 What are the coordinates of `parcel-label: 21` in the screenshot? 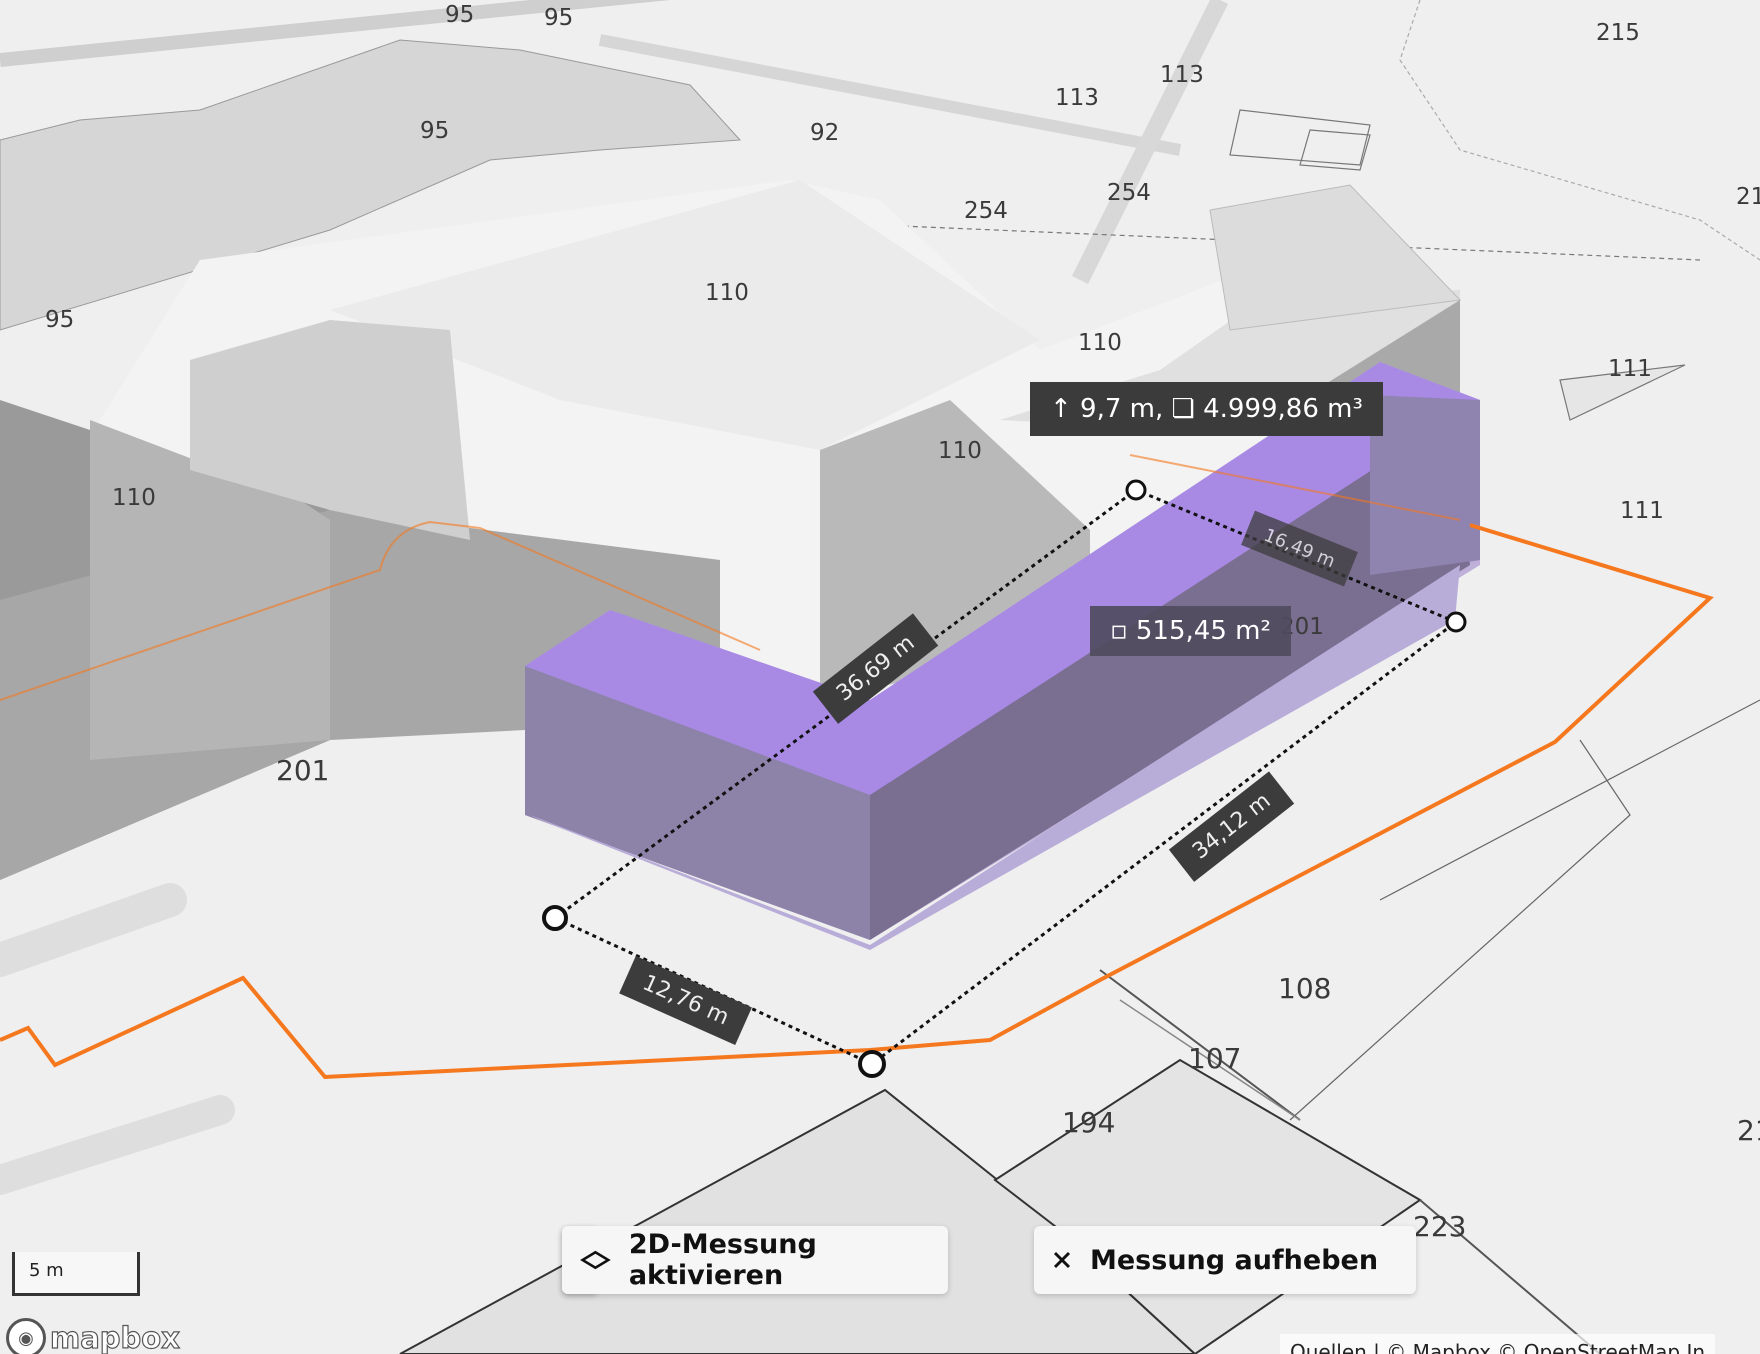 It's located at (1748, 1130).